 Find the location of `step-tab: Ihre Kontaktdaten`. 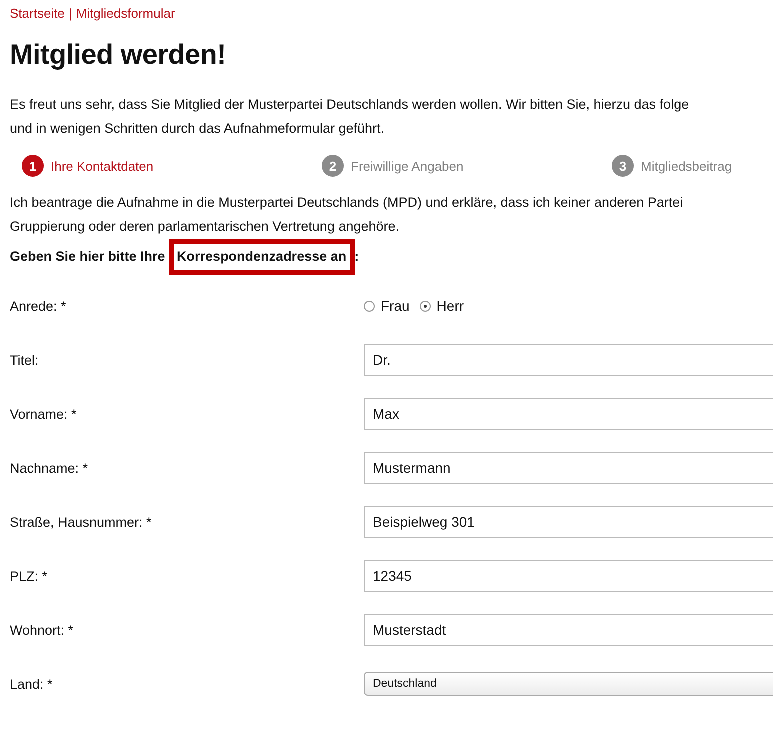

step-tab: Ihre Kontaktdaten is located at coordinates (102, 166).